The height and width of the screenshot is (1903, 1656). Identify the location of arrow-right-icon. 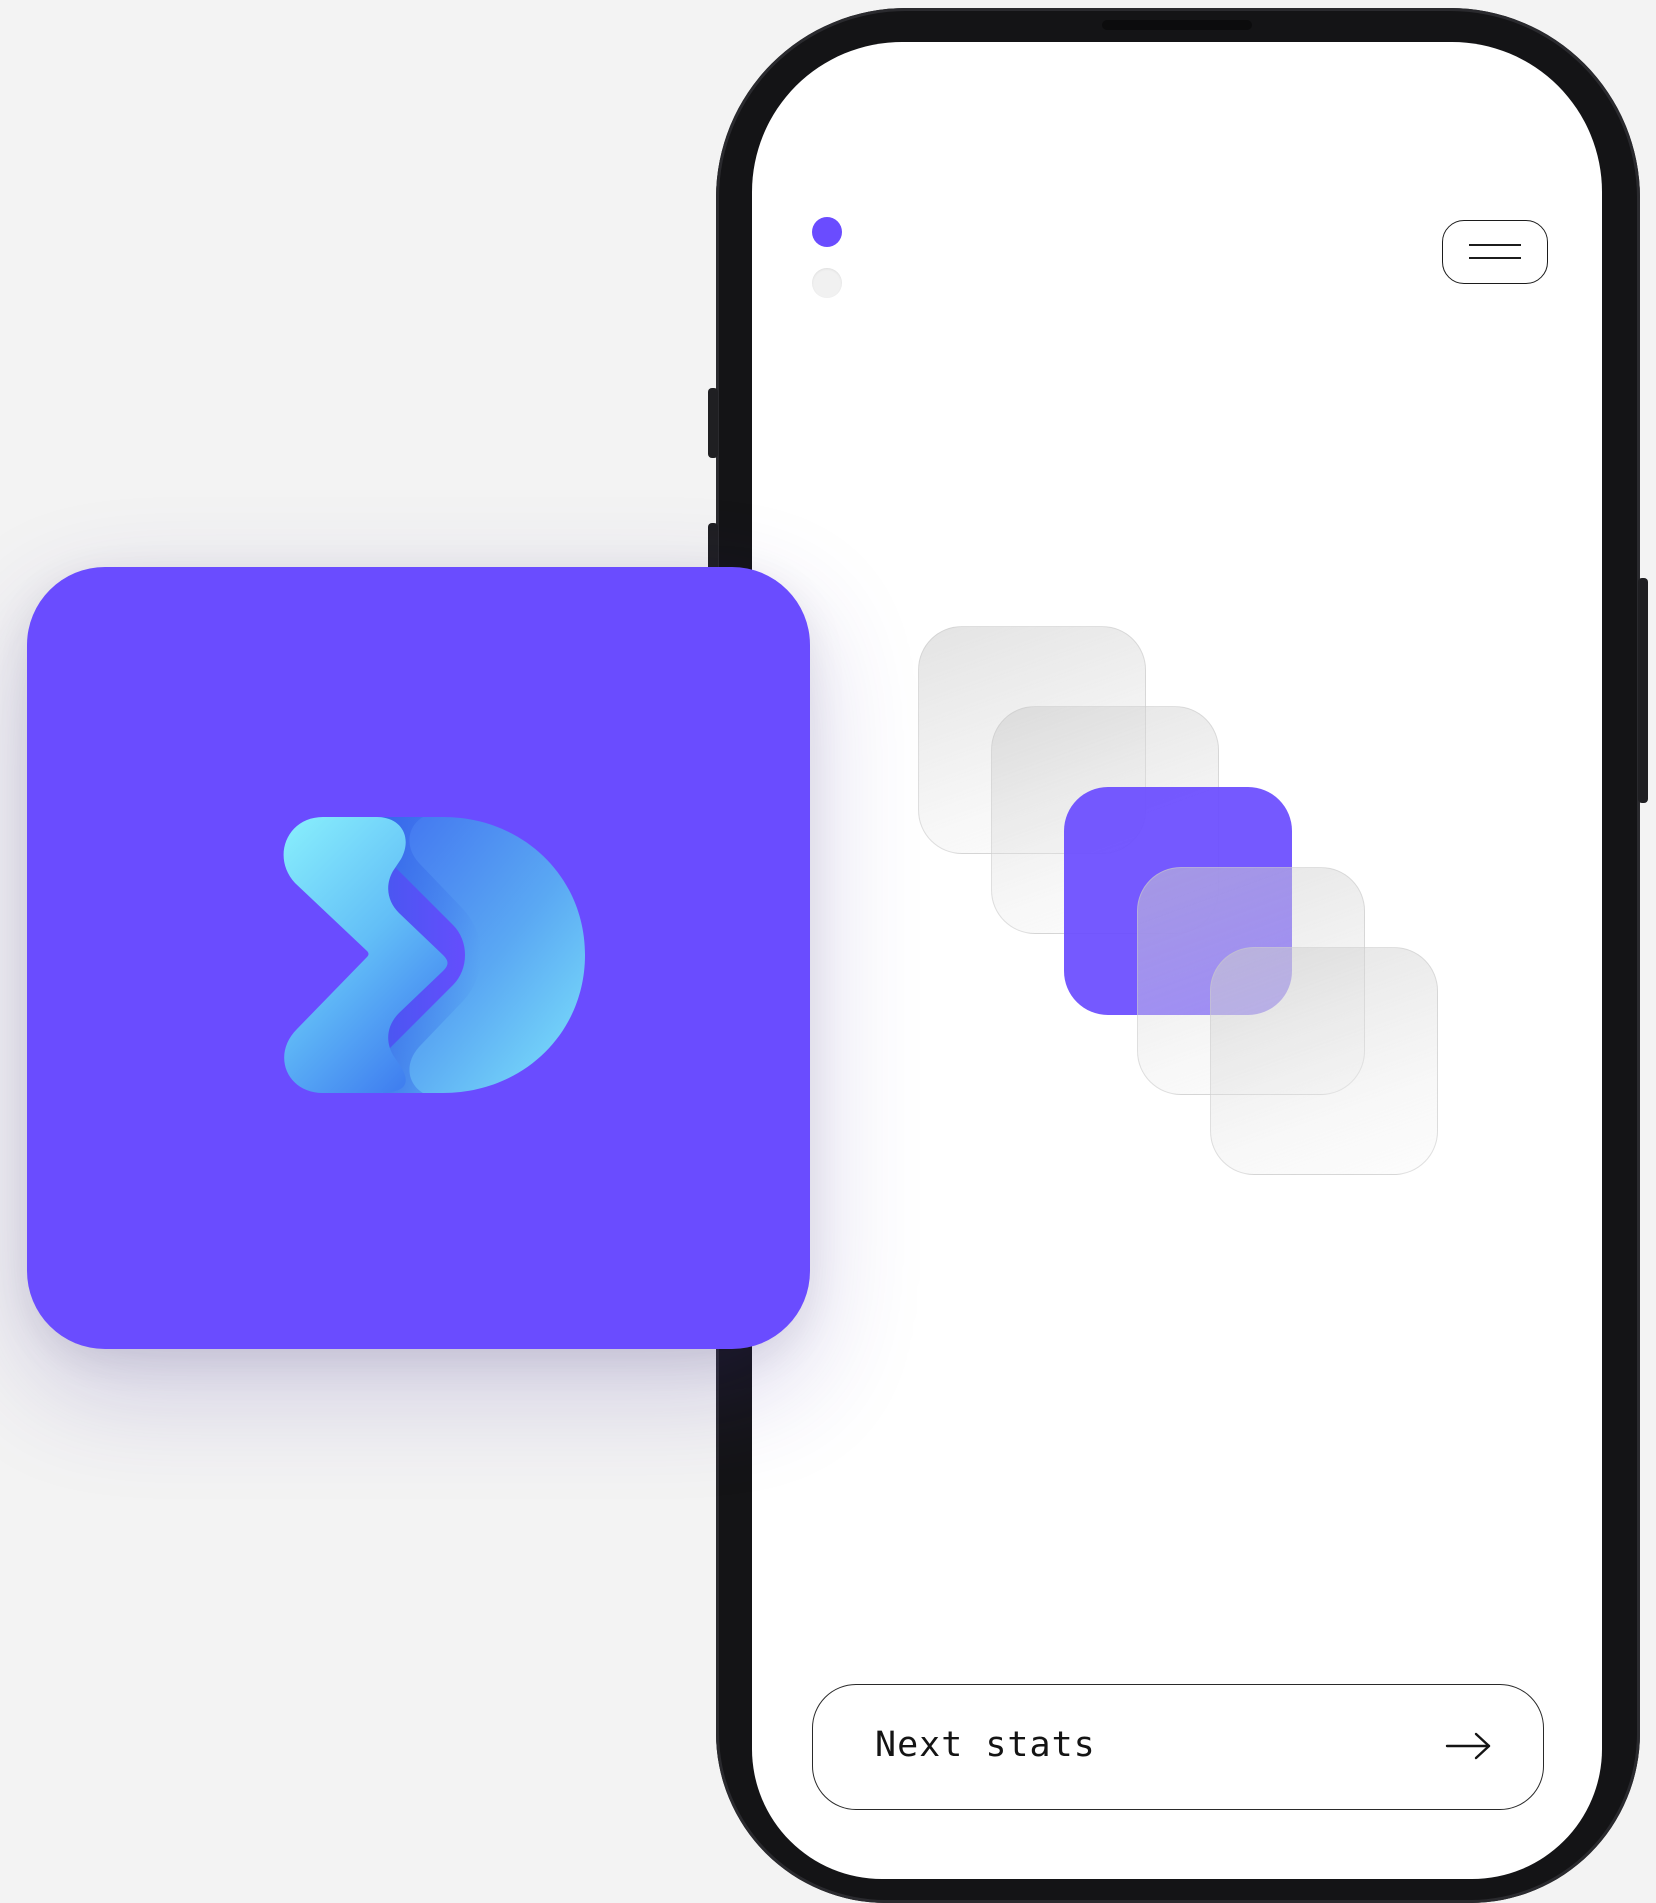
(1468, 1746).